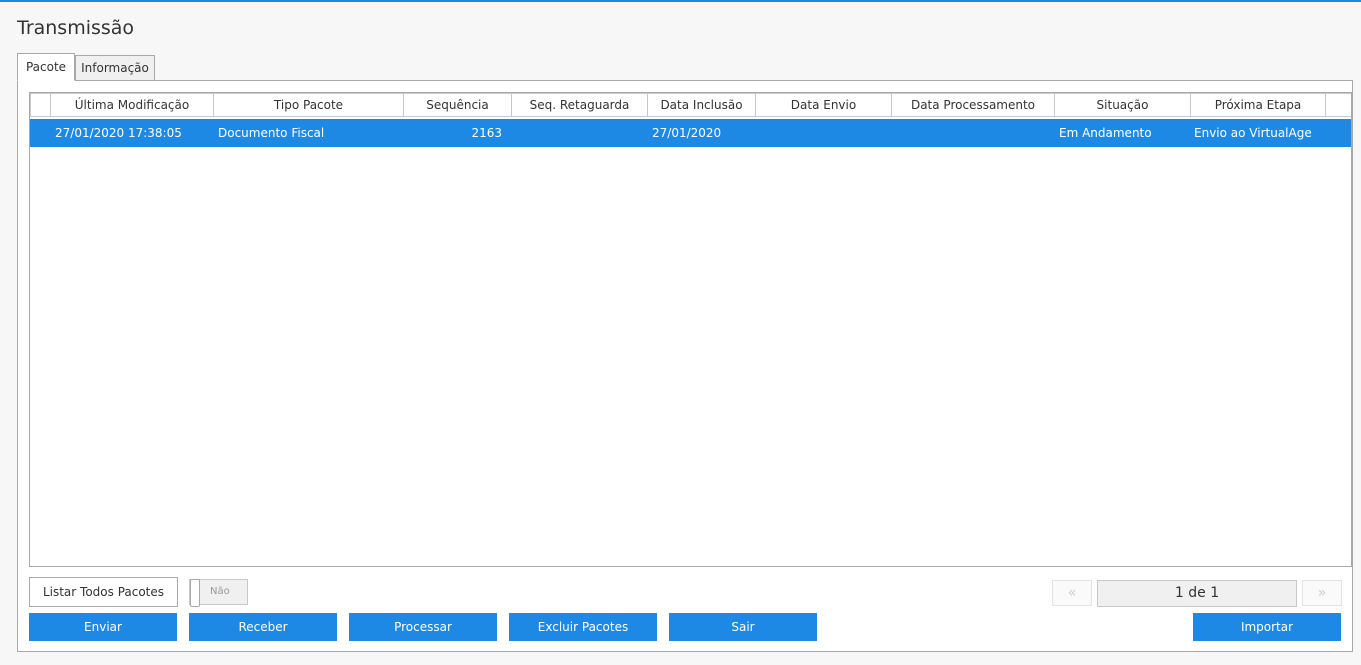 The image size is (1361, 665). I want to click on pager-previous-button: «, so click(1072, 593).